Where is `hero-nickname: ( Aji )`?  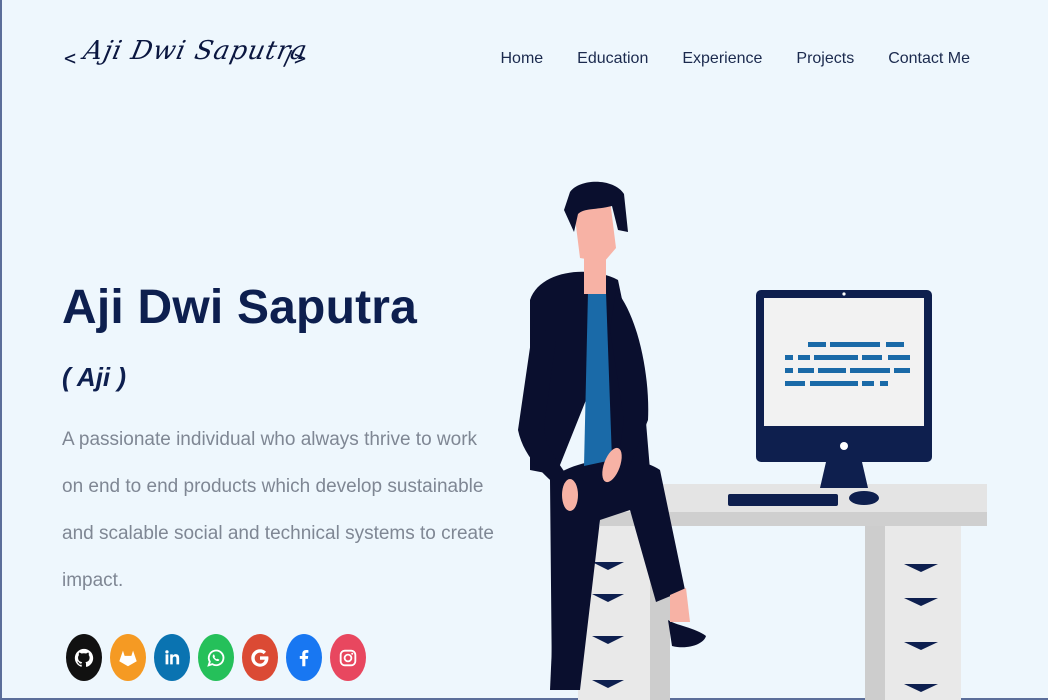
hero-nickname: ( Aji ) is located at coordinates (94, 377).